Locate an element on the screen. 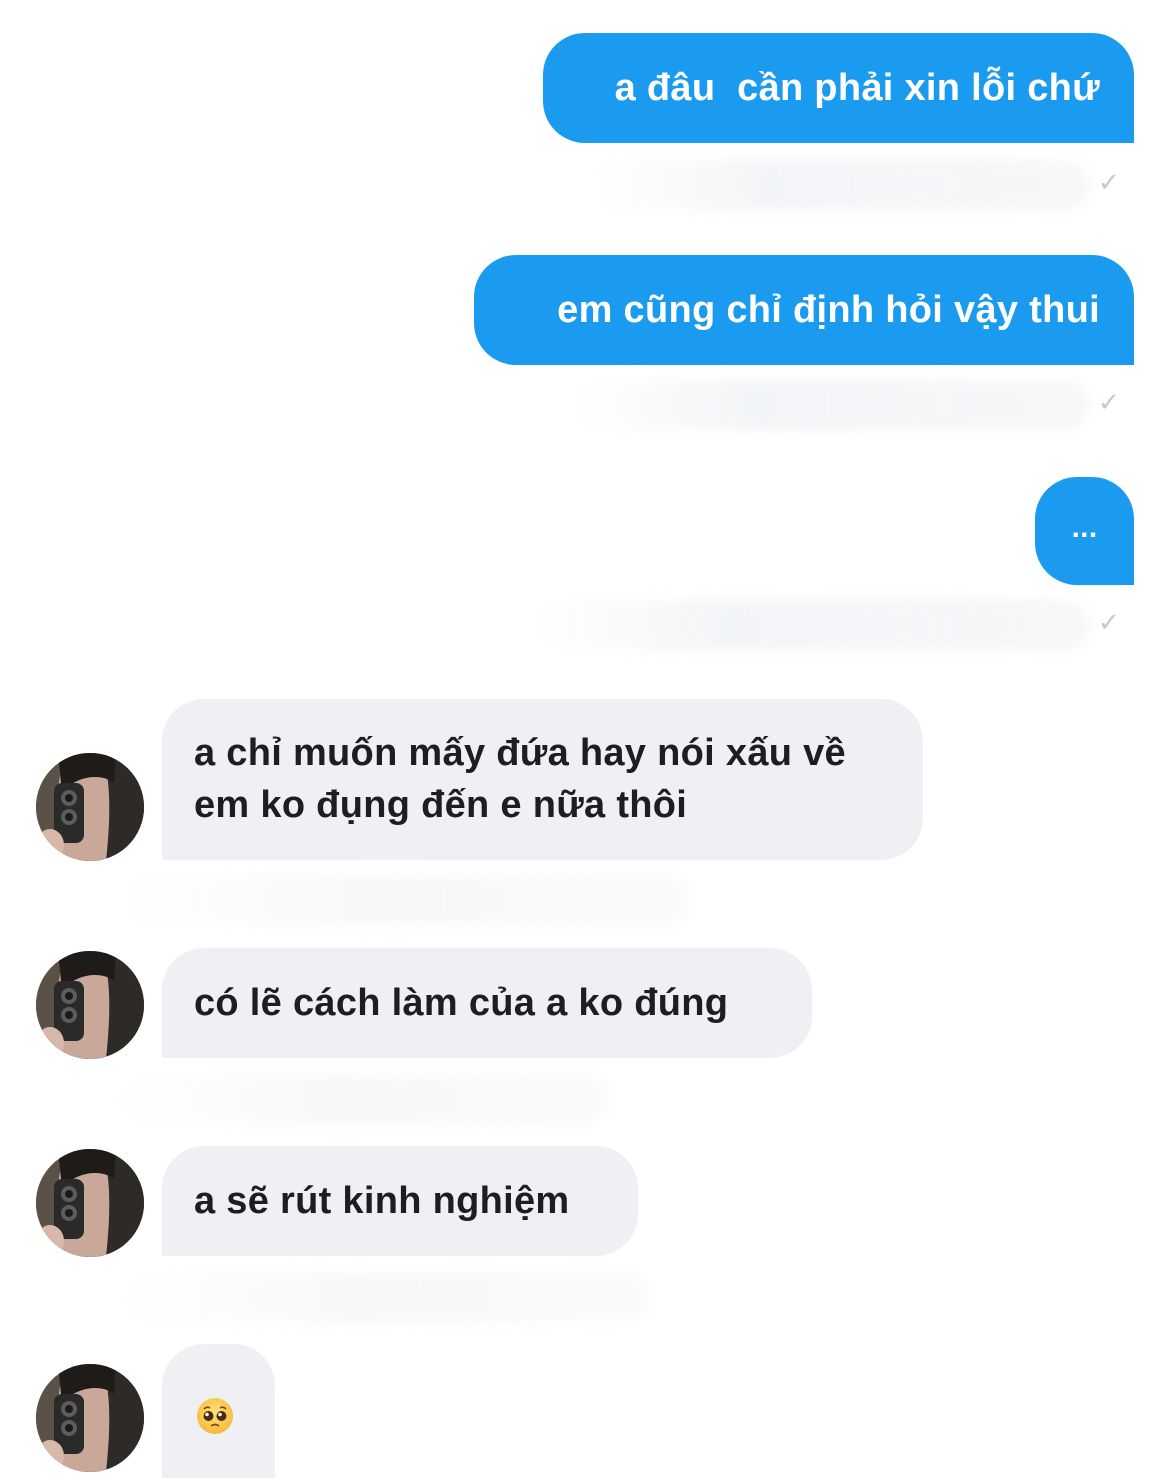 This screenshot has height=1478, width=1169. message-text: a đâu cần phải xin lỗi chứ is located at coordinates (857, 88).